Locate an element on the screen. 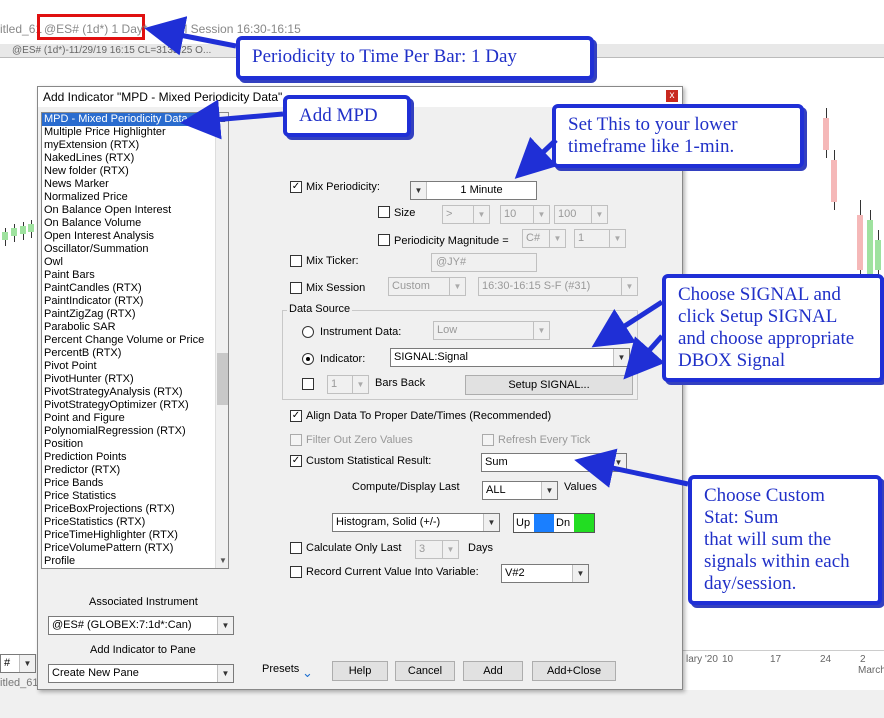  custom-stat-select: Sum ▼ is located at coordinates (554, 462).